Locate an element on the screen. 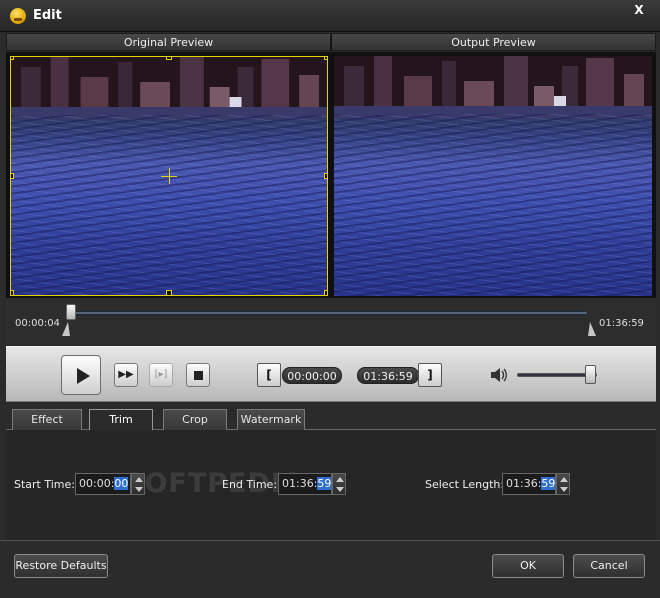  title-bar: Edit X is located at coordinates (330, 16).